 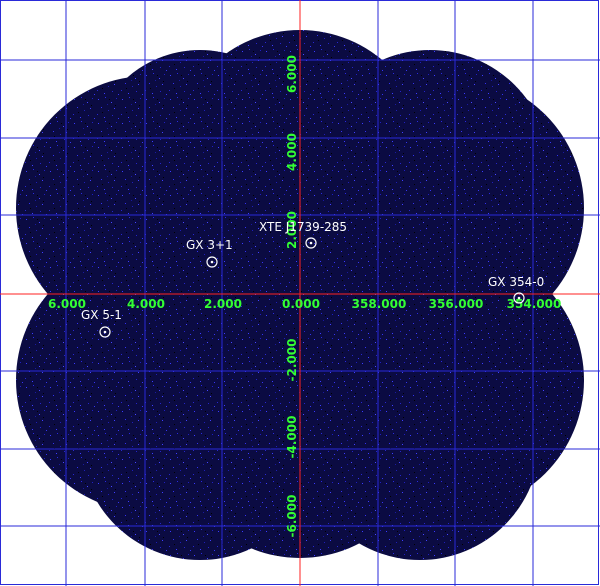 I want to click on source-label: XTE J1739-285, so click(x=303, y=227).